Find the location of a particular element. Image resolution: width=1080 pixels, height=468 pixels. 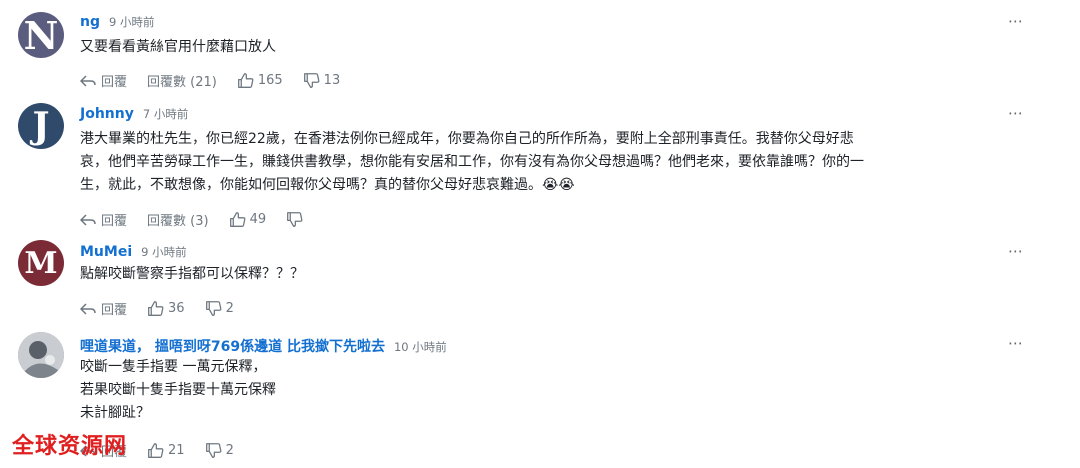

like-count: 49 is located at coordinates (258, 219).